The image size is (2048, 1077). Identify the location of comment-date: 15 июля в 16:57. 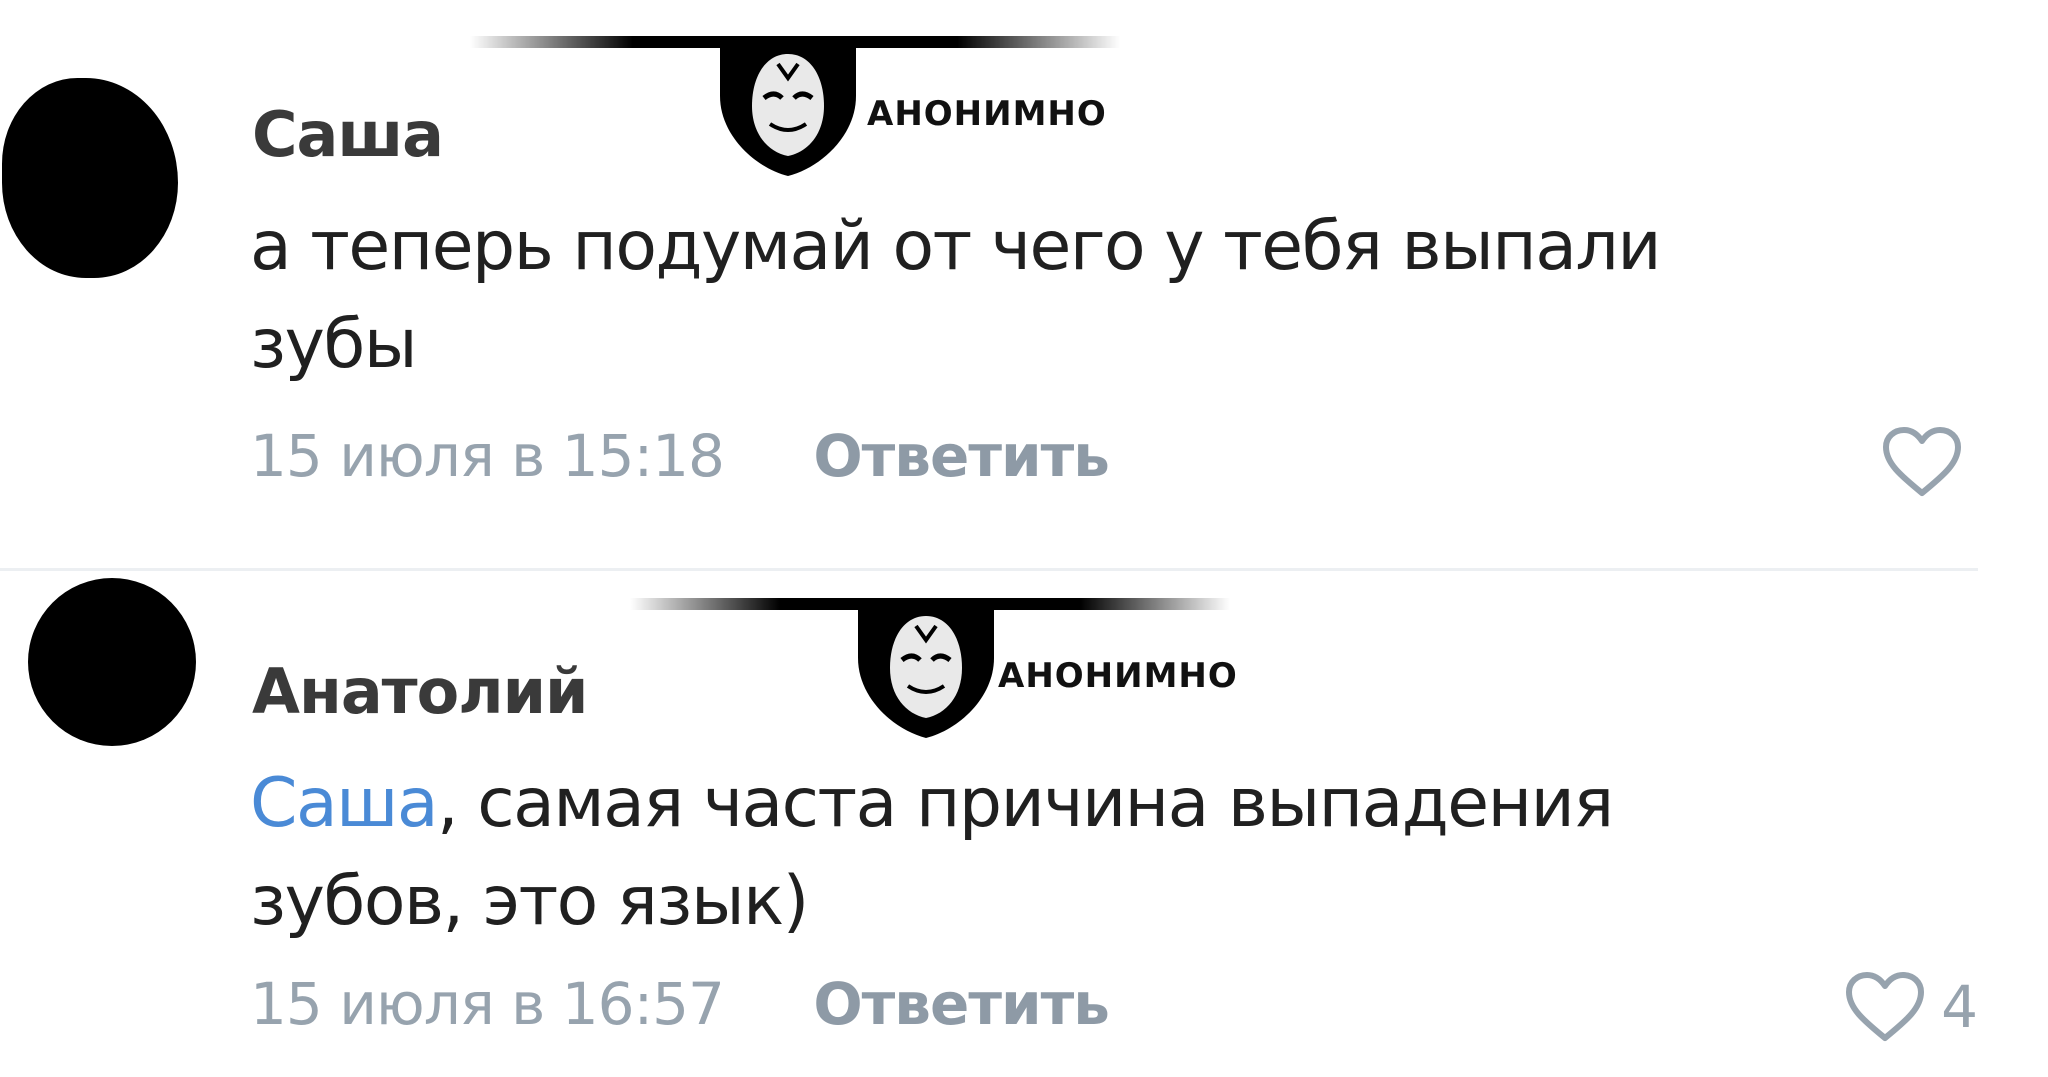
(487, 1004).